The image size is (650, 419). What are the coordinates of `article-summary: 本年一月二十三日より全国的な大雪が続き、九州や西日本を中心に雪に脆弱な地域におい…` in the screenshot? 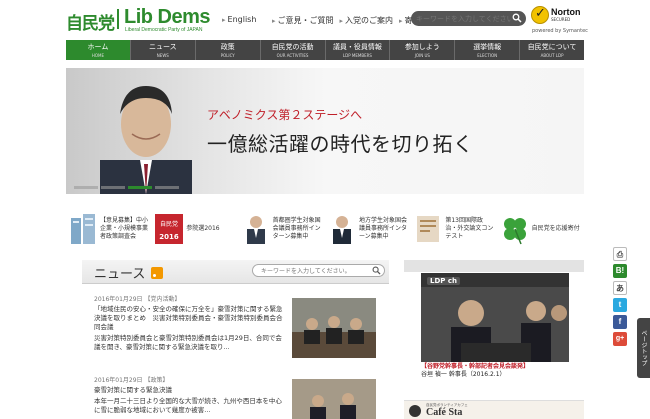 It's located at (188, 405).